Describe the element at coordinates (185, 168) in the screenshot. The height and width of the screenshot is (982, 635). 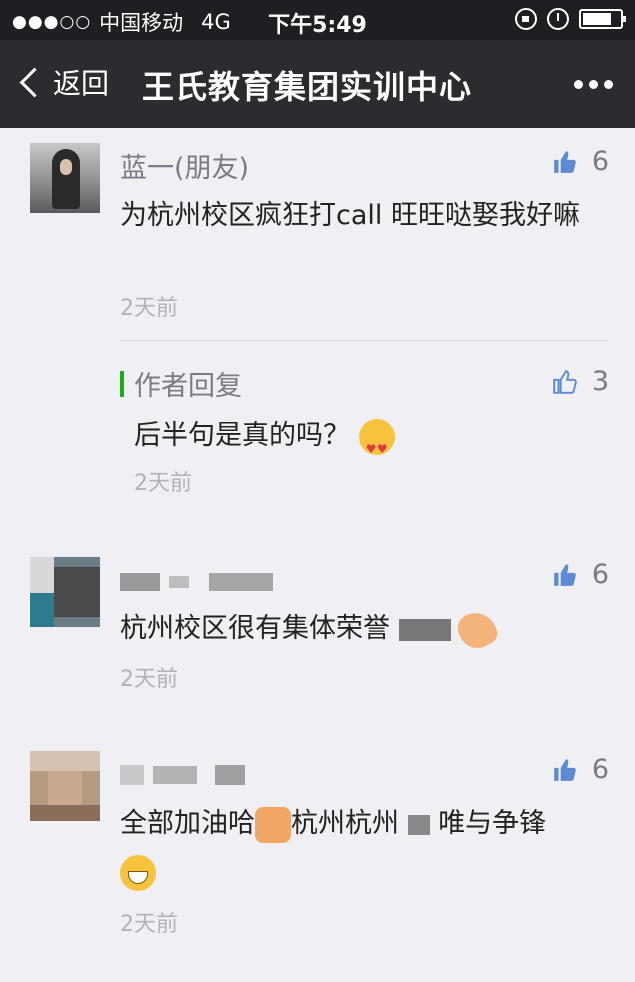
I see `commenter-name: 蓝一(朋友)` at that location.